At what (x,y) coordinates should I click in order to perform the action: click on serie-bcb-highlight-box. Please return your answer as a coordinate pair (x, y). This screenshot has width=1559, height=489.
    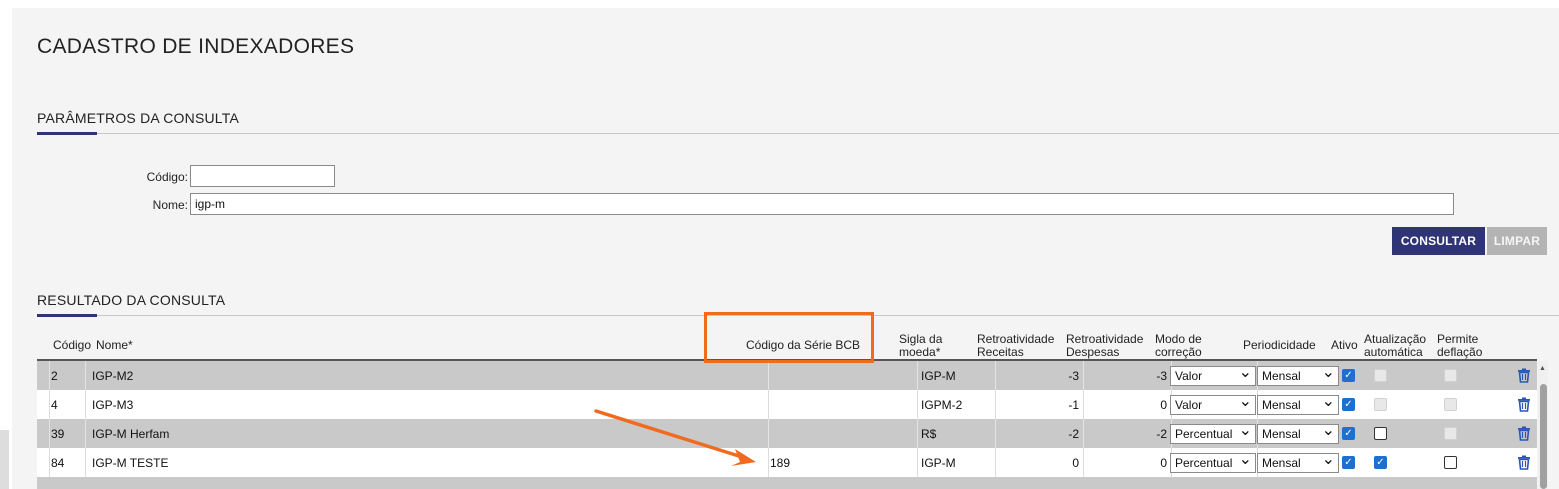
    Looking at the image, I should click on (789, 337).